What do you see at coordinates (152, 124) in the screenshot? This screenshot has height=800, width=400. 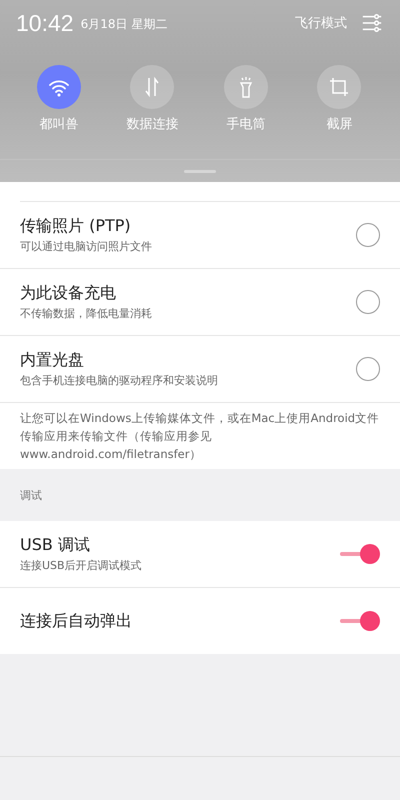 I see `tile-label: 数据连接` at bounding box center [152, 124].